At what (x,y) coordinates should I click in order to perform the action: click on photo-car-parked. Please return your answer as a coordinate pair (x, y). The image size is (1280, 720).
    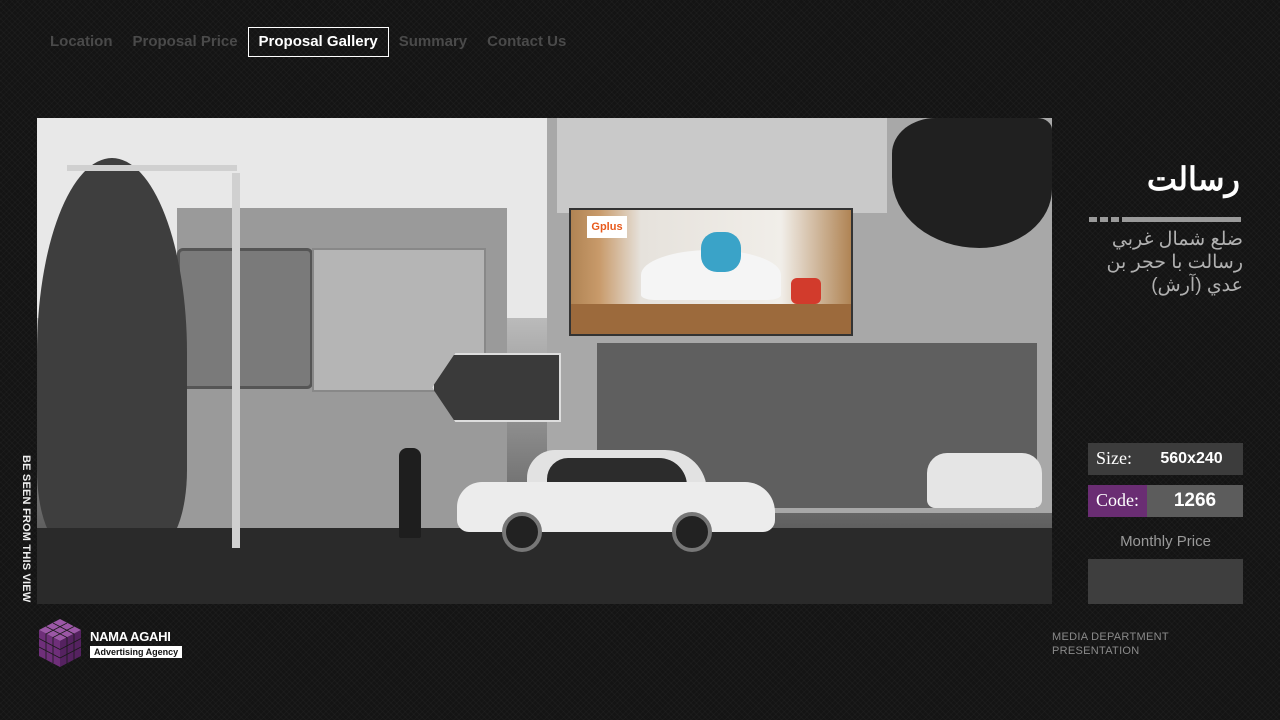
    Looking at the image, I should click on (984, 480).